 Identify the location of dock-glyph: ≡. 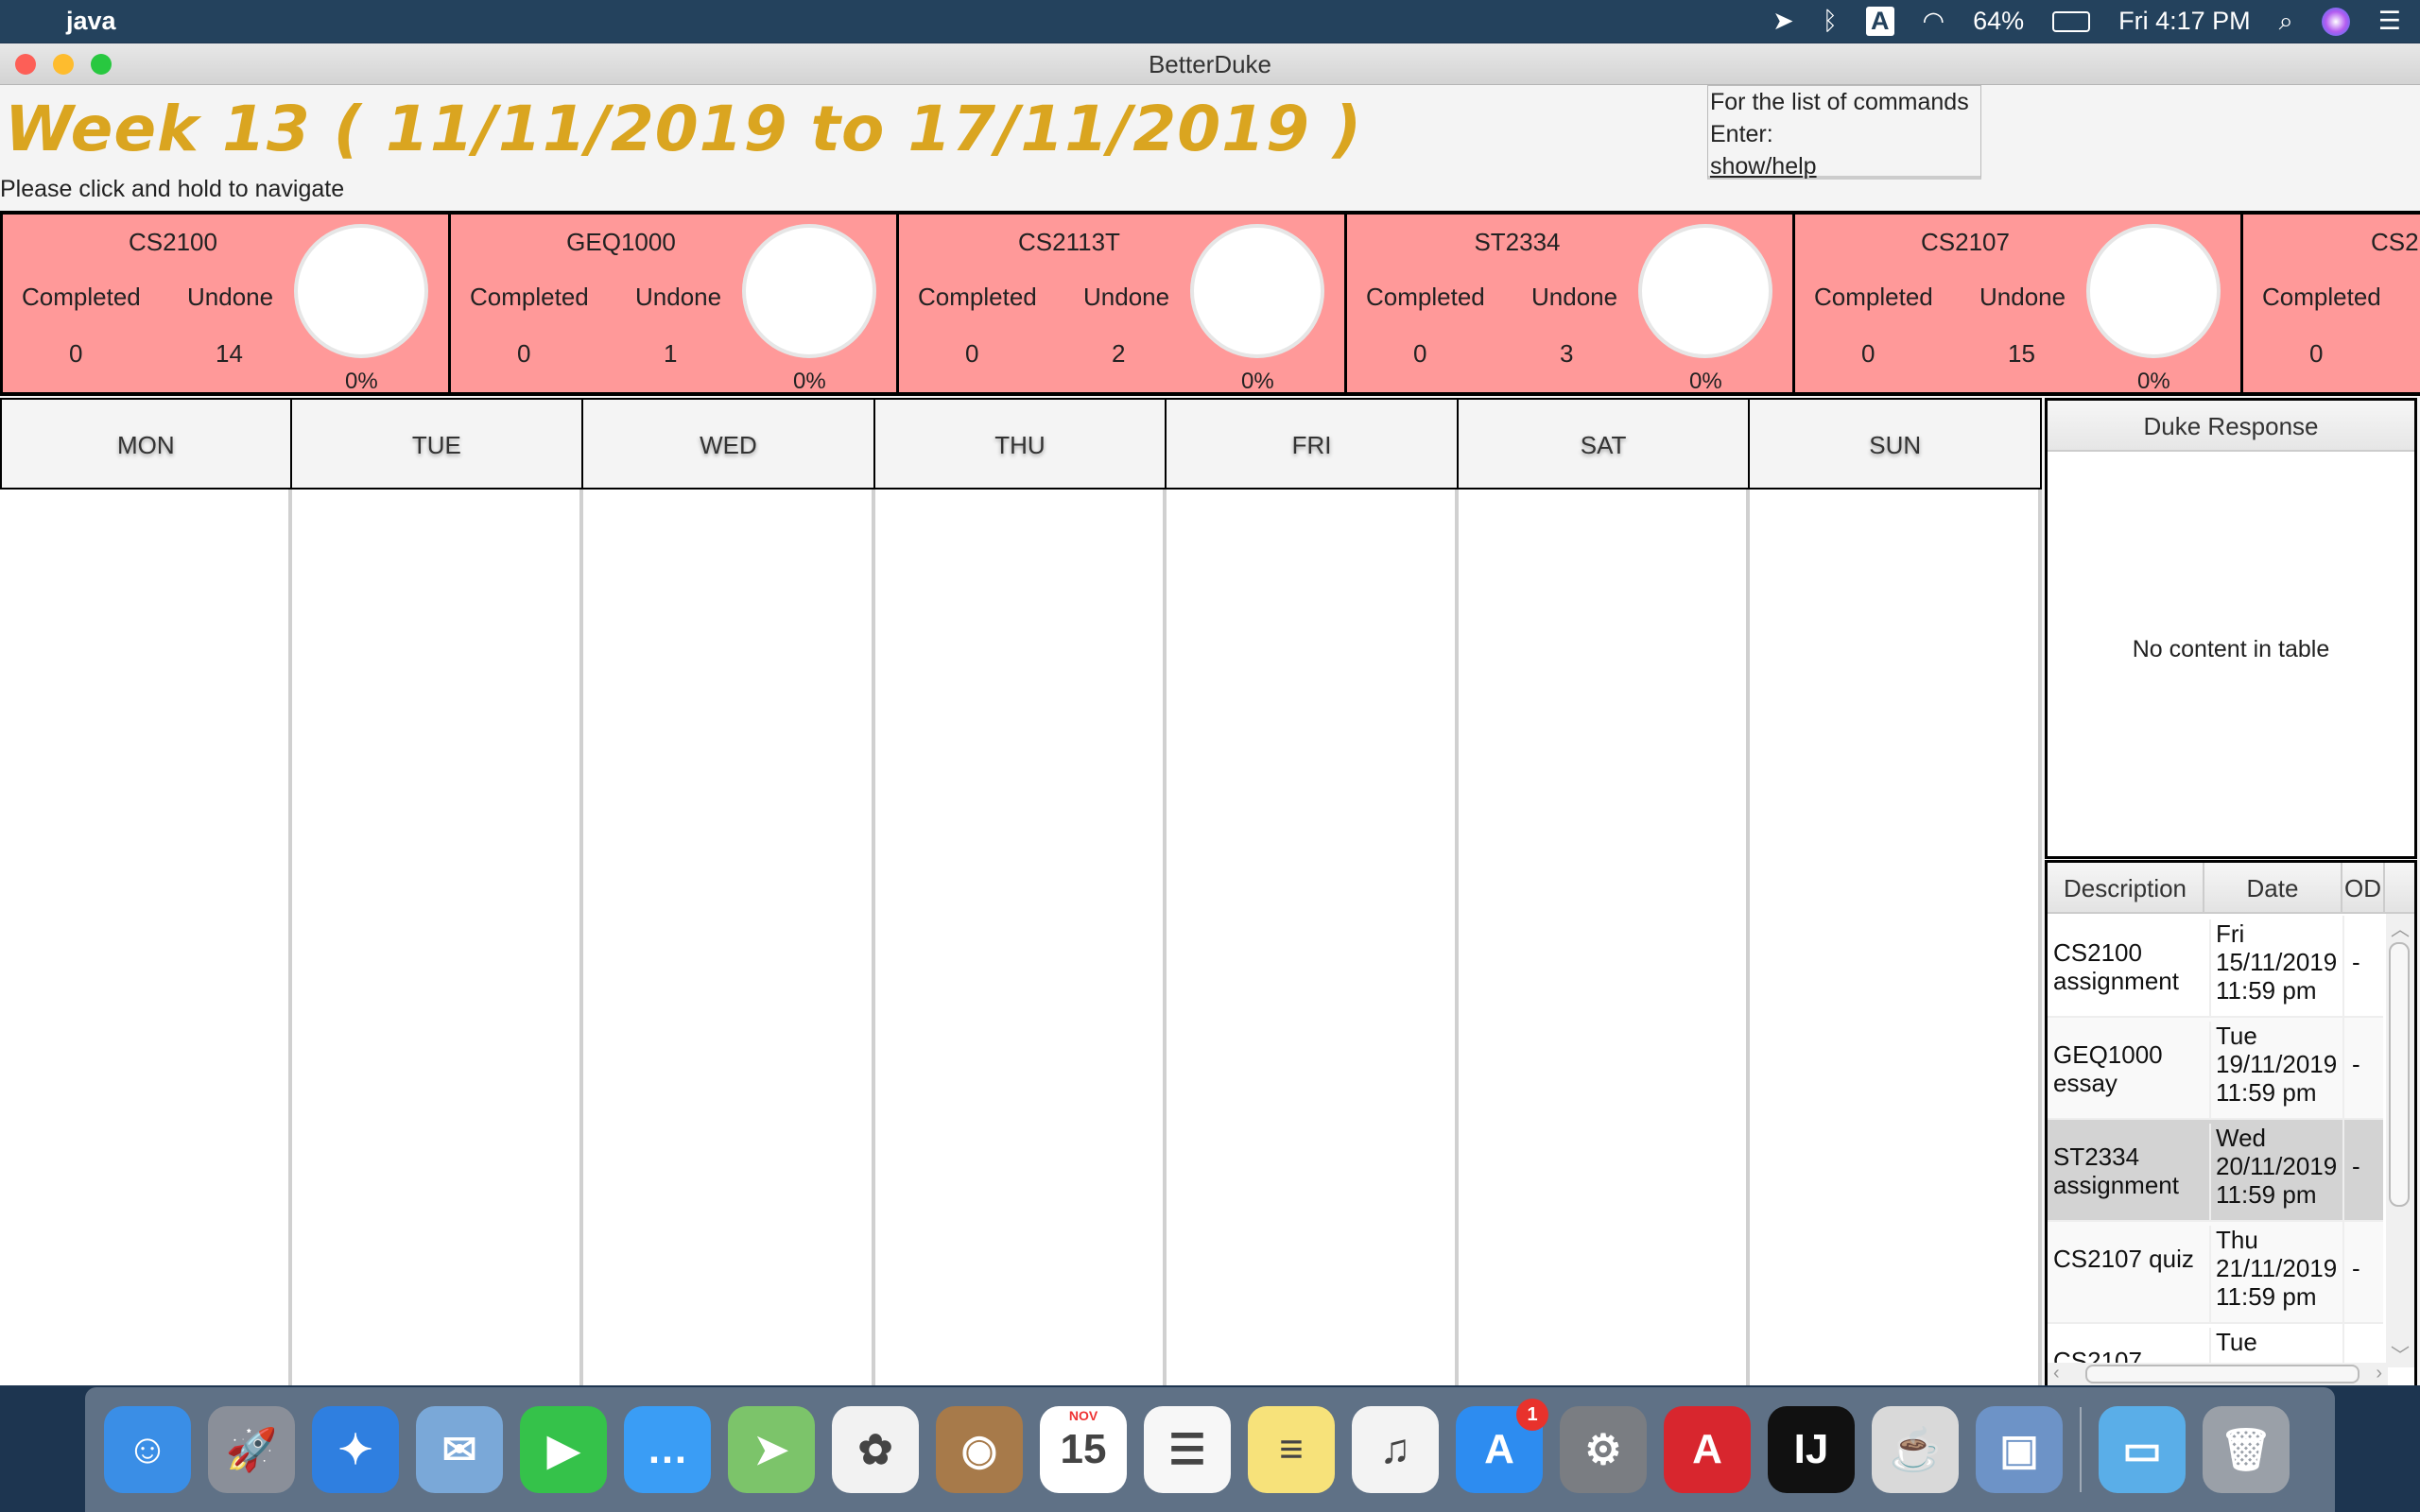
(1291, 1449).